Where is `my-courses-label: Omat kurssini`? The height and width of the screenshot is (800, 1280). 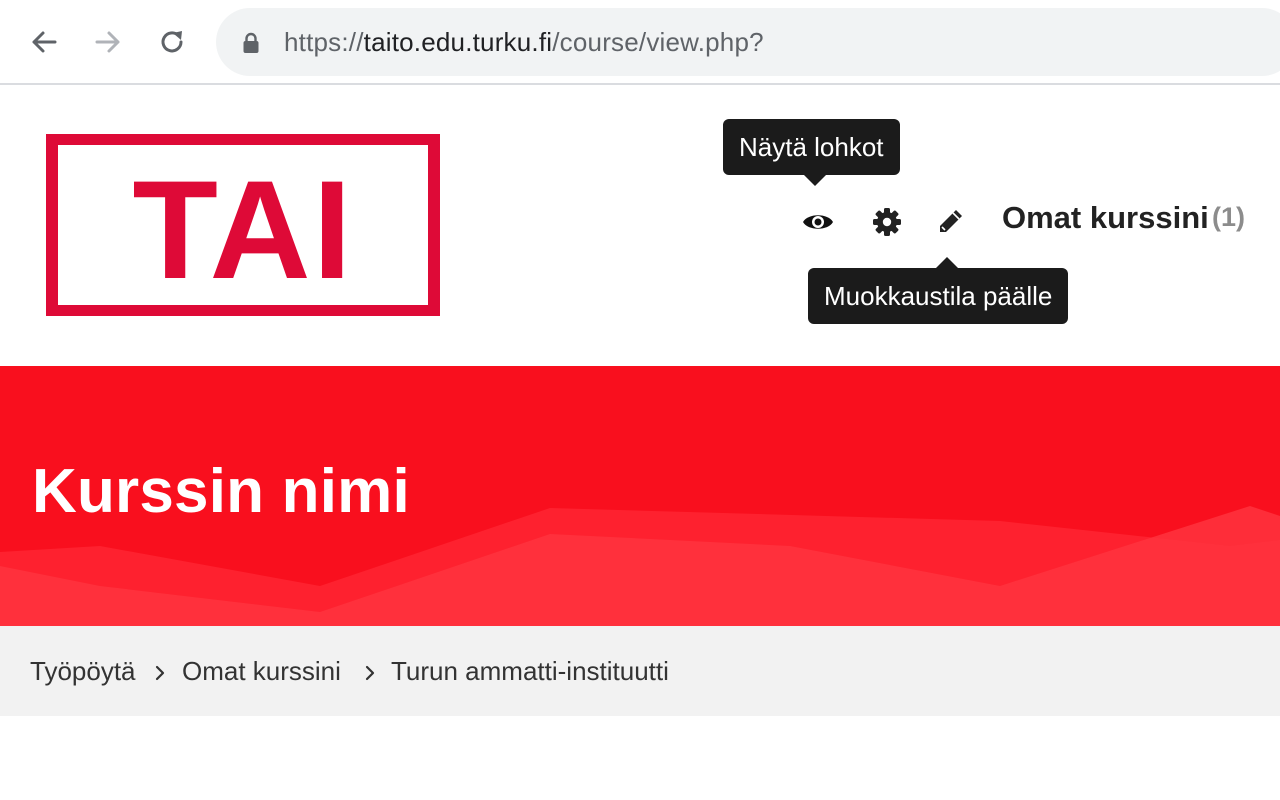 my-courses-label: Omat kurssini is located at coordinates (1105, 217).